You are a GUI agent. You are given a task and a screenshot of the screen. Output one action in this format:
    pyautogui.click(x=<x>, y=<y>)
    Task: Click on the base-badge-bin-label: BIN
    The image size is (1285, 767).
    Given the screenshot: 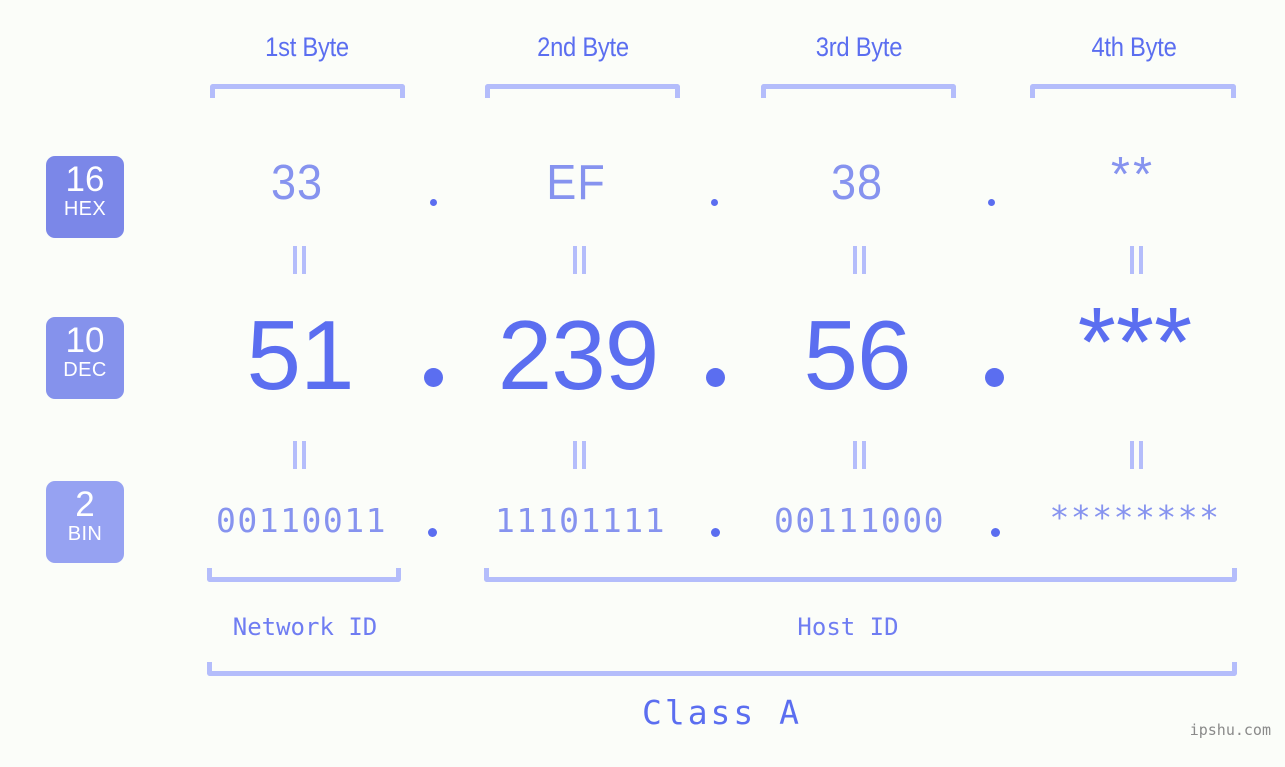 What is the action you would take?
    pyautogui.click(x=85, y=534)
    